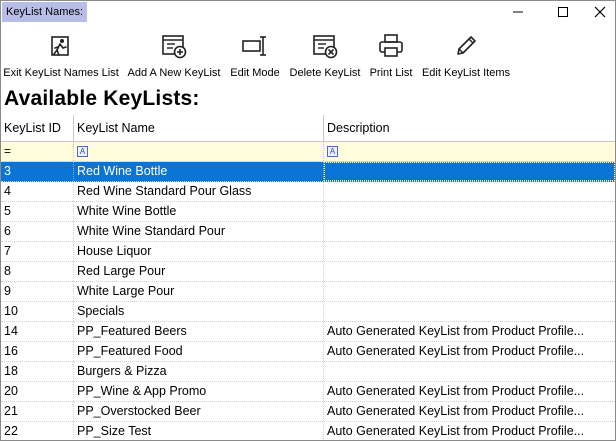  I want to click on table-row: 18 Burgers & Pizza, so click(308, 372).